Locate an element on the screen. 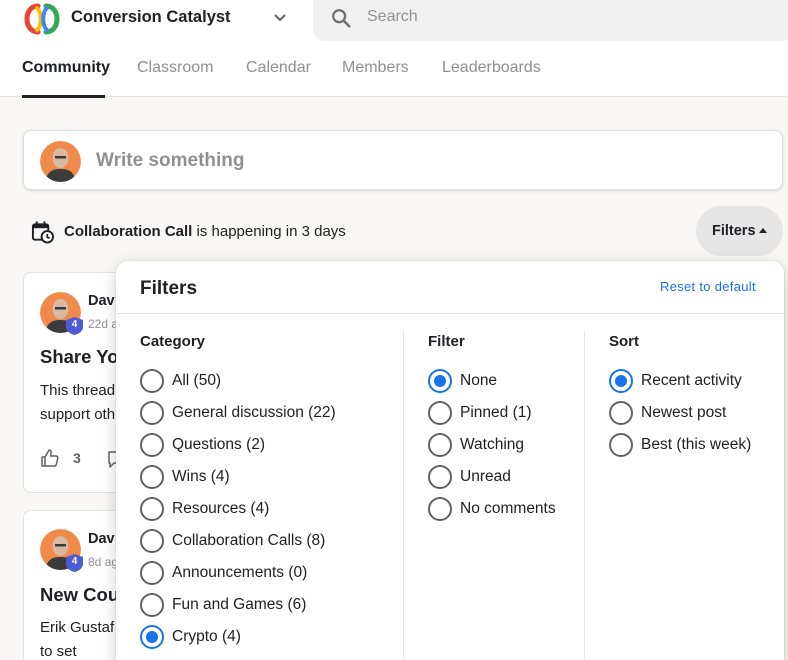 This screenshot has height=660, width=788. option-label: Announcements (0) is located at coordinates (240, 572).